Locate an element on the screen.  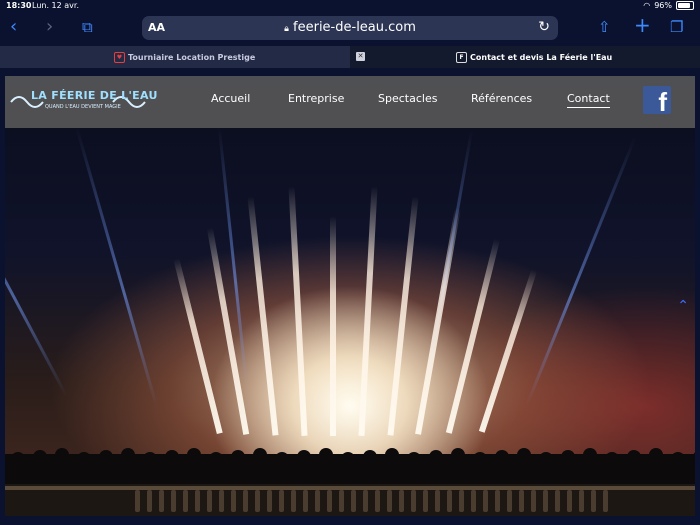
facebook-icon: f is located at coordinates (657, 101).